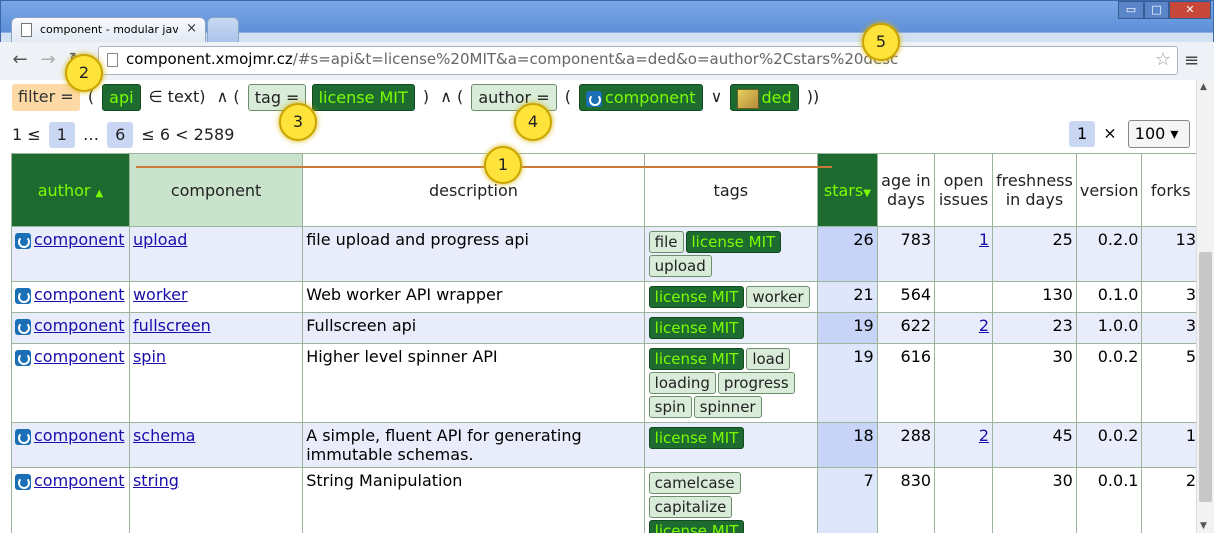  What do you see at coordinates (223, 30) in the screenshot?
I see `new-tab-button` at bounding box center [223, 30].